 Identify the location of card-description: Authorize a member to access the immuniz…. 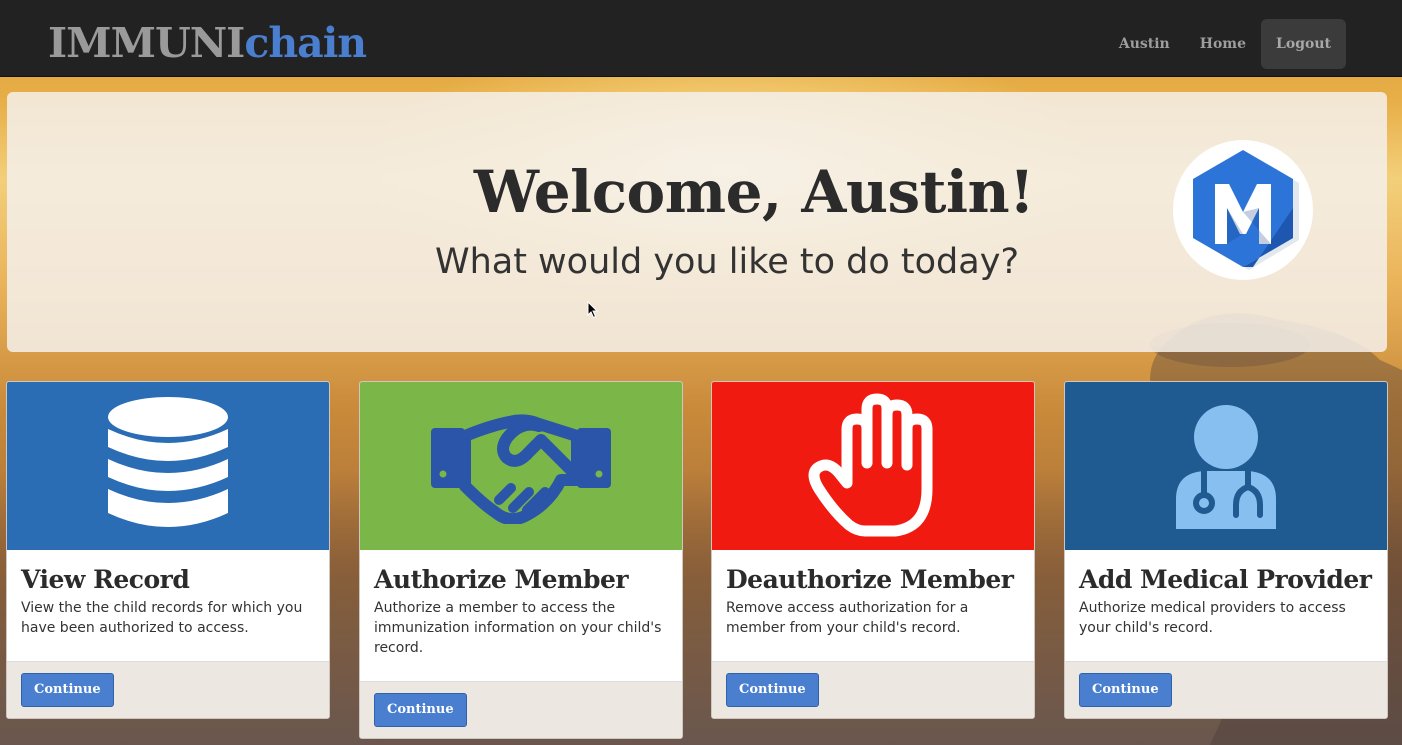
(518, 628).